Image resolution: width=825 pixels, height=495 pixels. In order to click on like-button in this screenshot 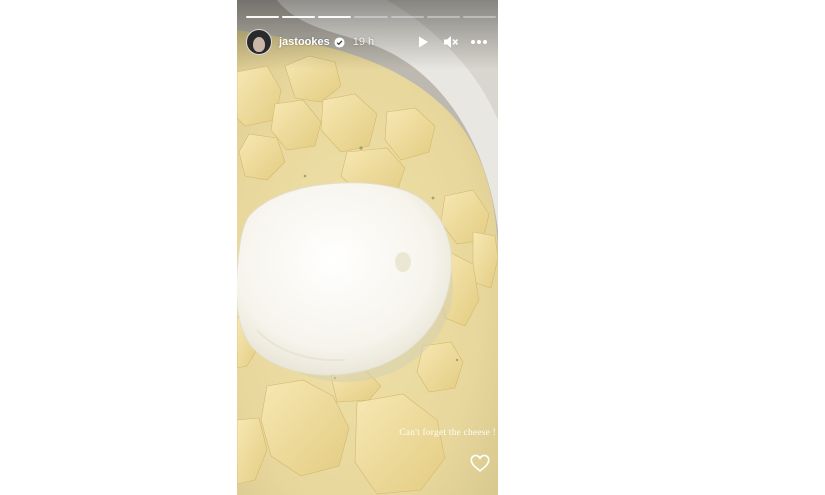, I will do `click(480, 463)`.